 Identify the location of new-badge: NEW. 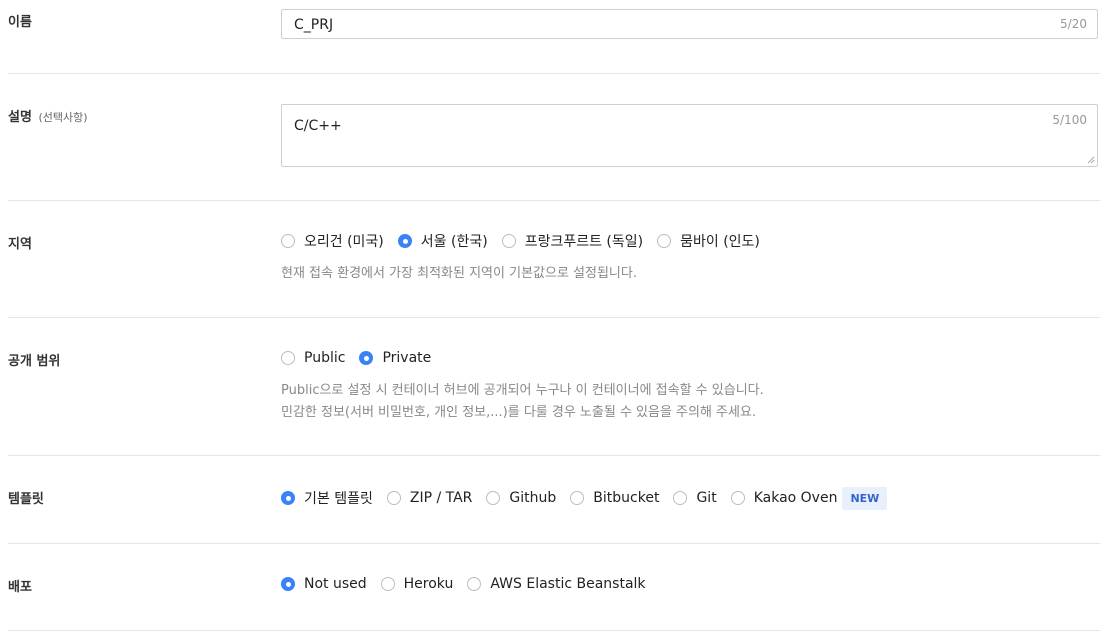
(865, 498).